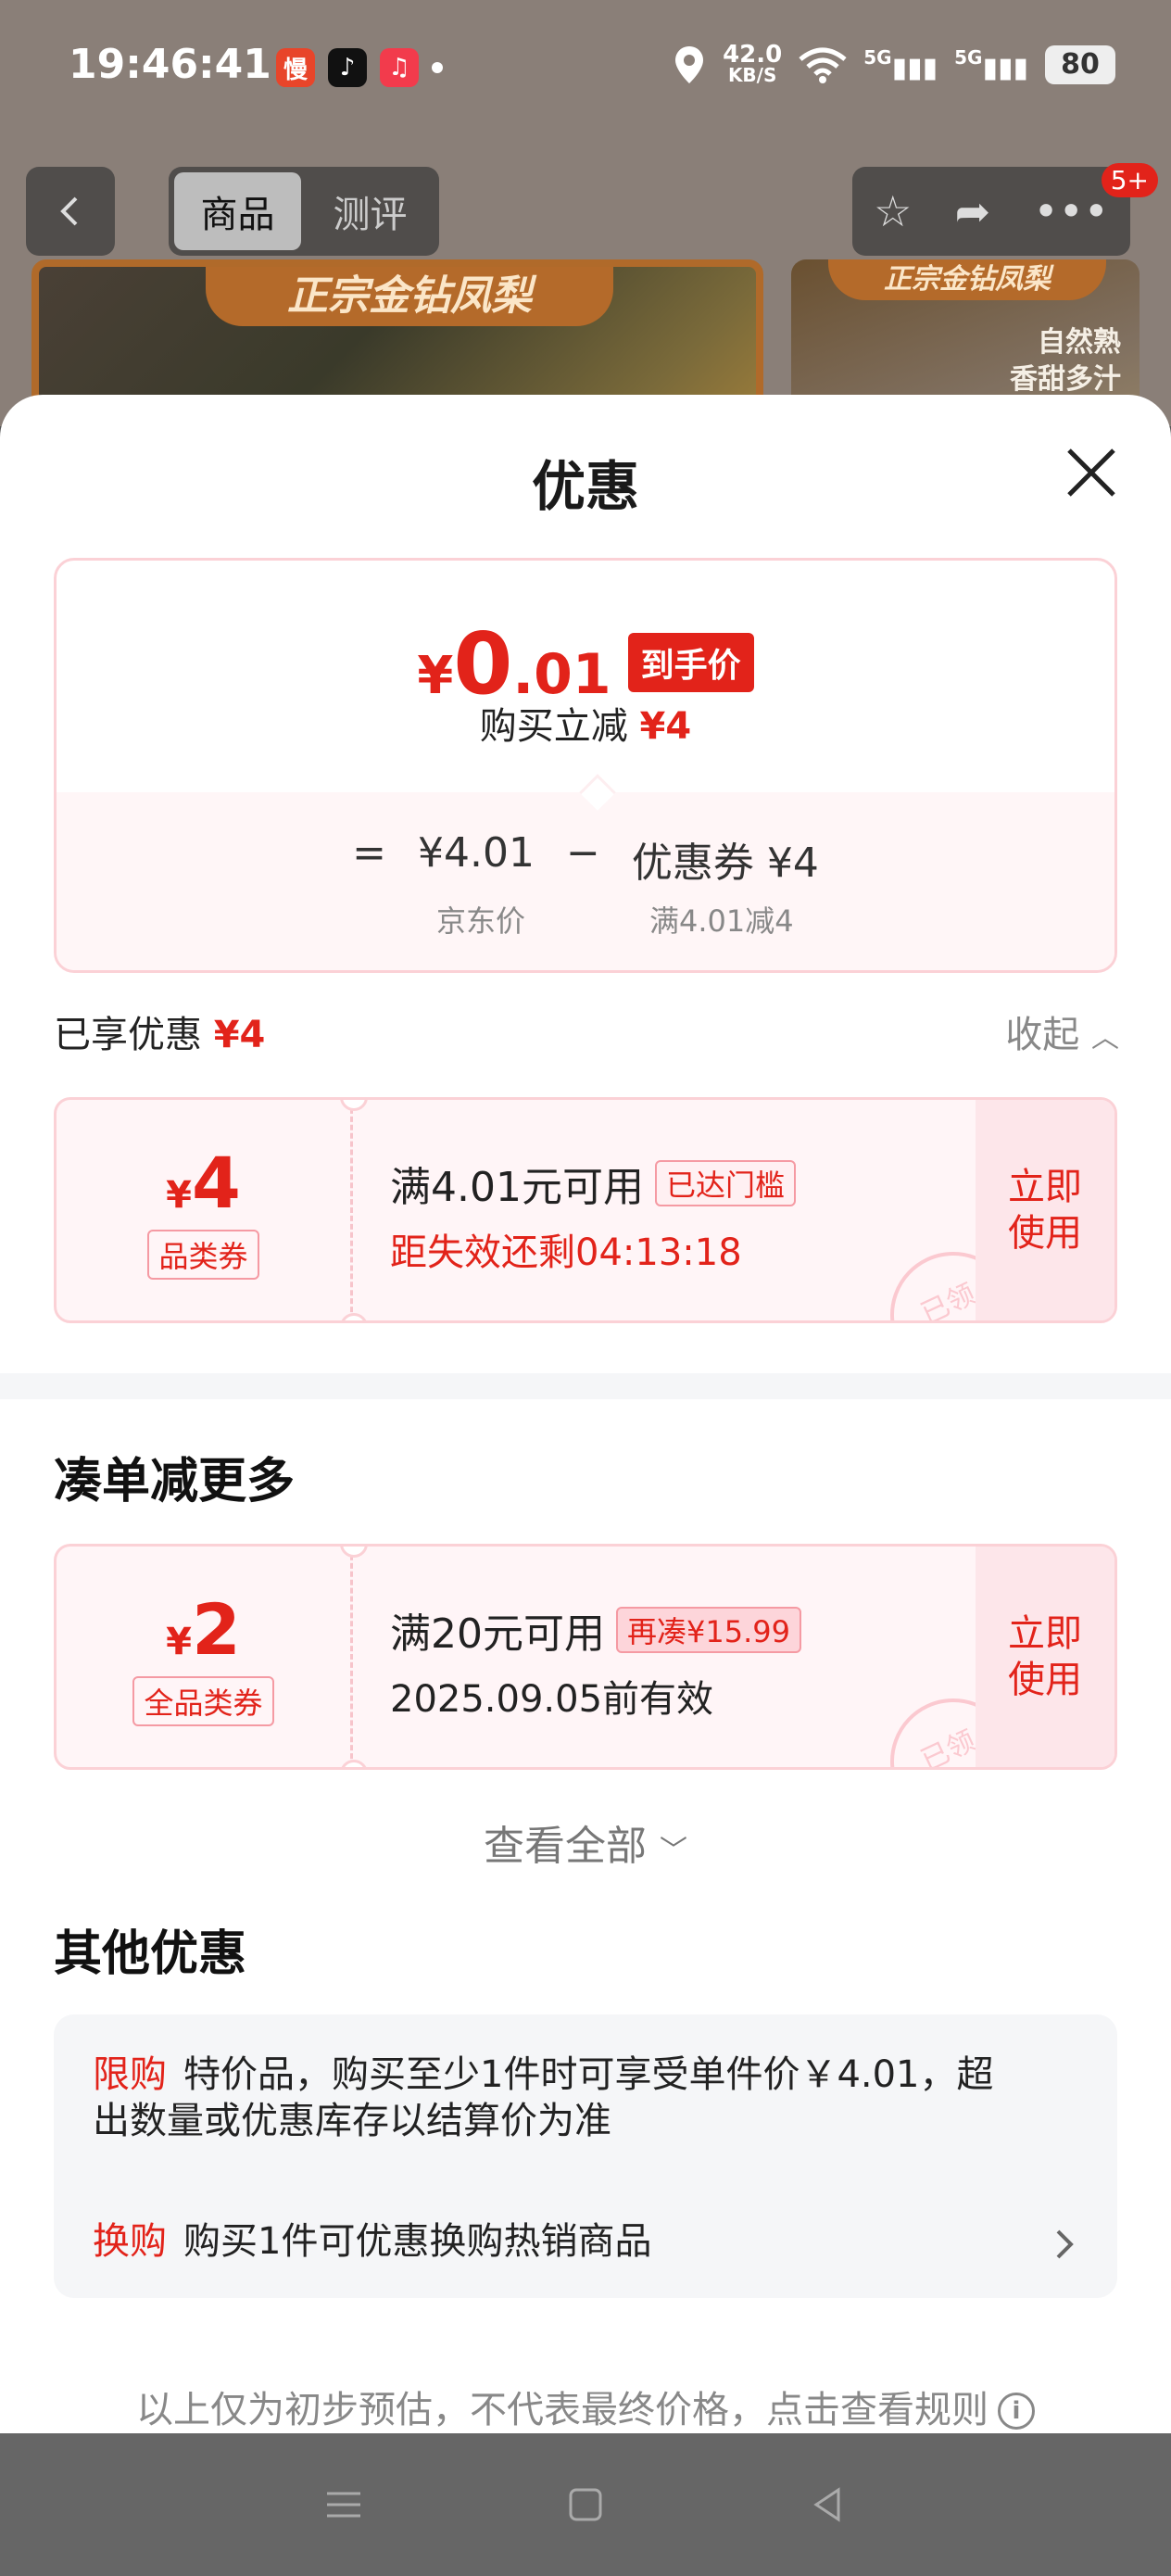 The image size is (1171, 2576). What do you see at coordinates (216, 1183) in the screenshot?
I see `coupon-amount-value: 4` at bounding box center [216, 1183].